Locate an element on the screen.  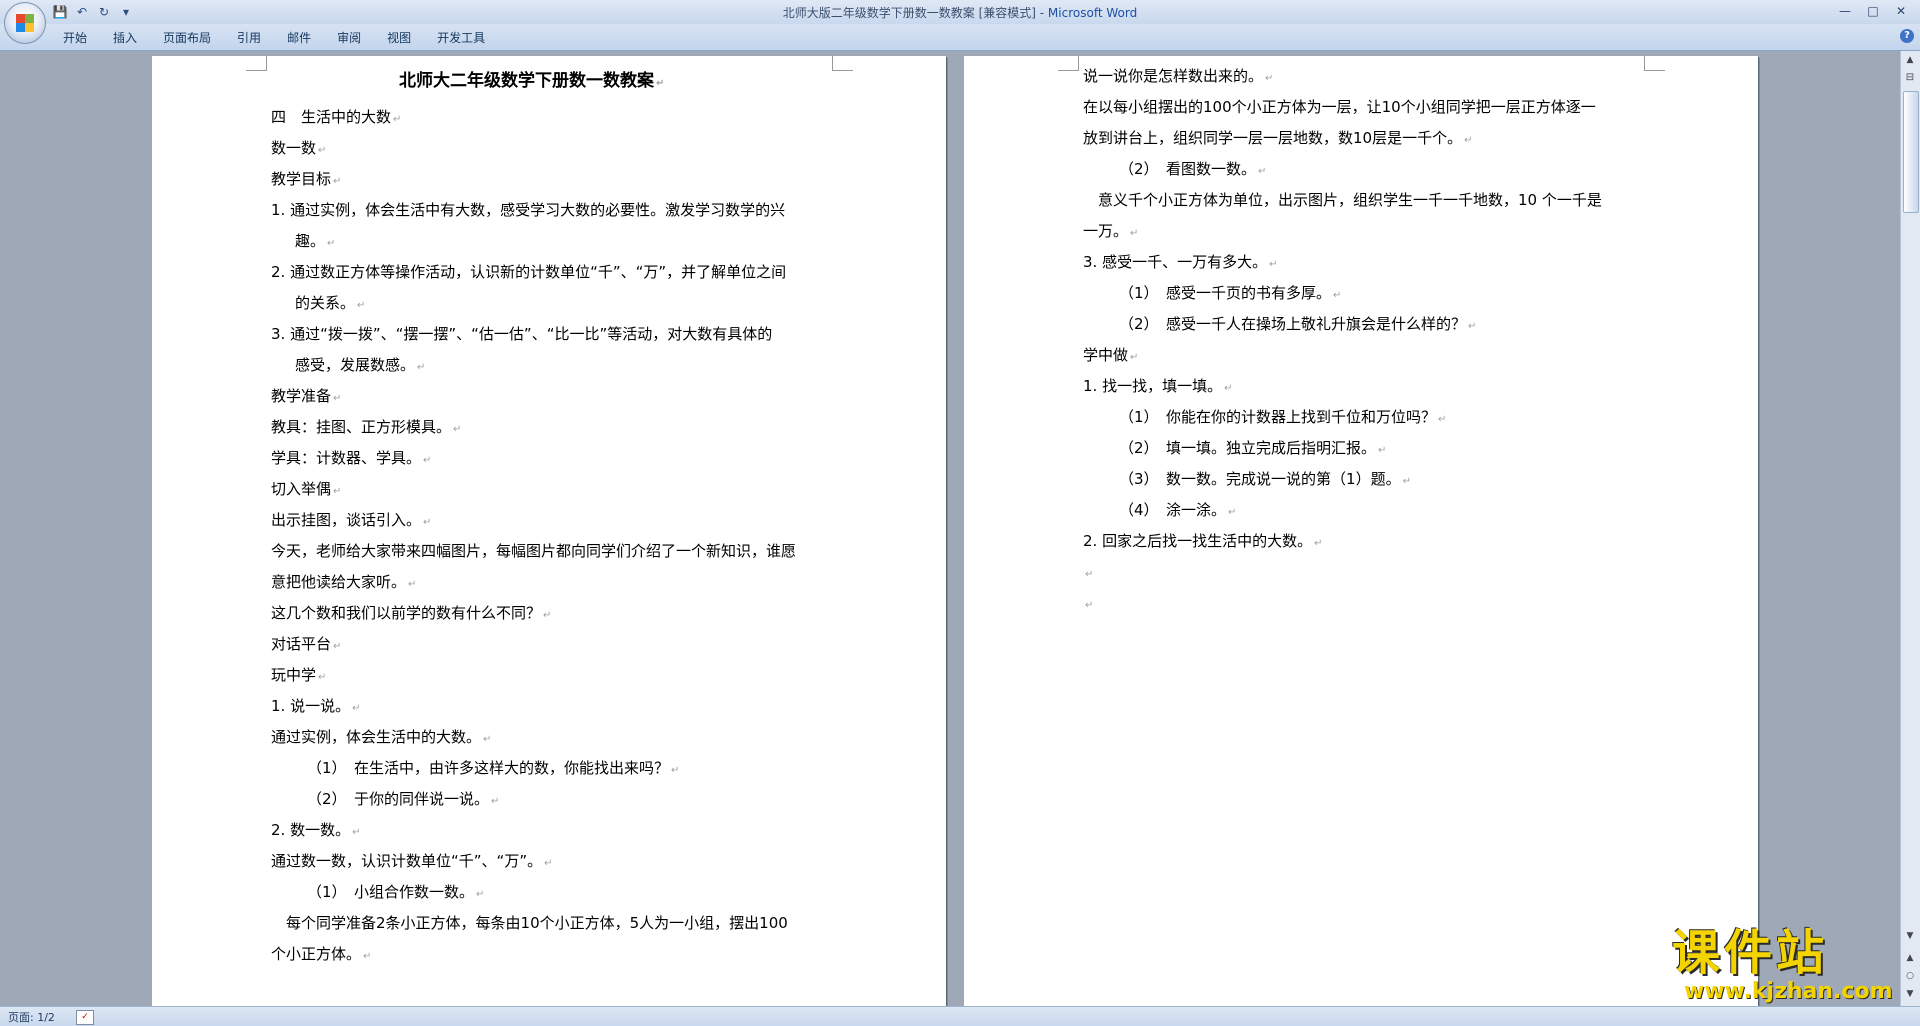
document-line: 1. 找一找，填一填。 ↵ is located at coordinates (1157, 386).